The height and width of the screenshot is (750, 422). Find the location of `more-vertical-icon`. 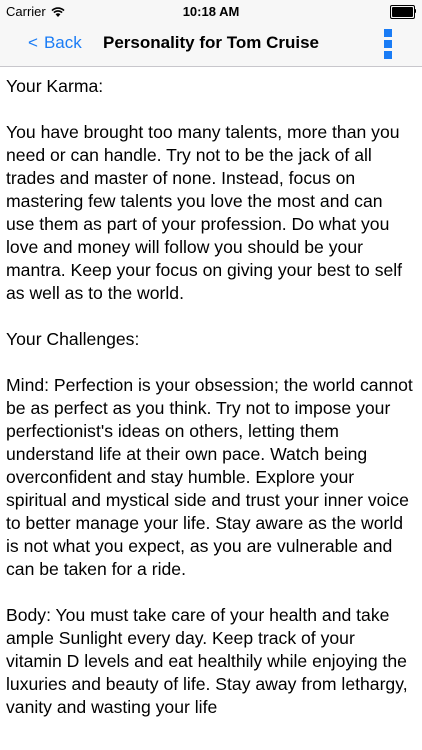

more-vertical-icon is located at coordinates (389, 44).